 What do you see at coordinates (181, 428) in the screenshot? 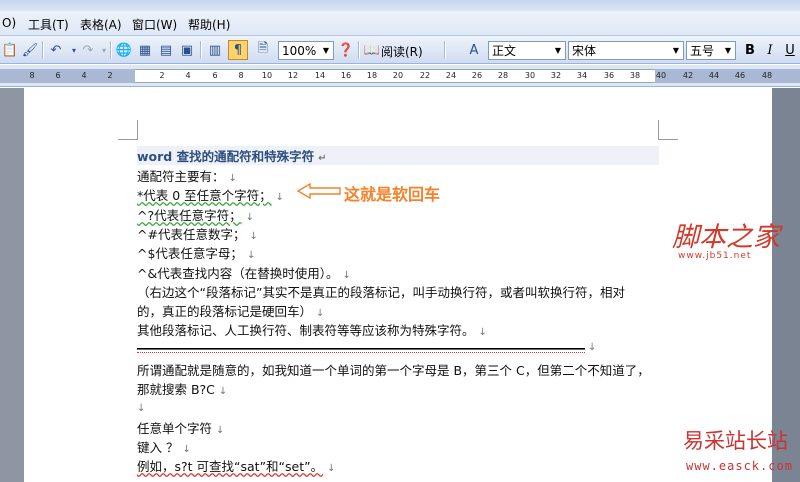
I see `doc-line: 任意单个字符 ↓` at bounding box center [181, 428].